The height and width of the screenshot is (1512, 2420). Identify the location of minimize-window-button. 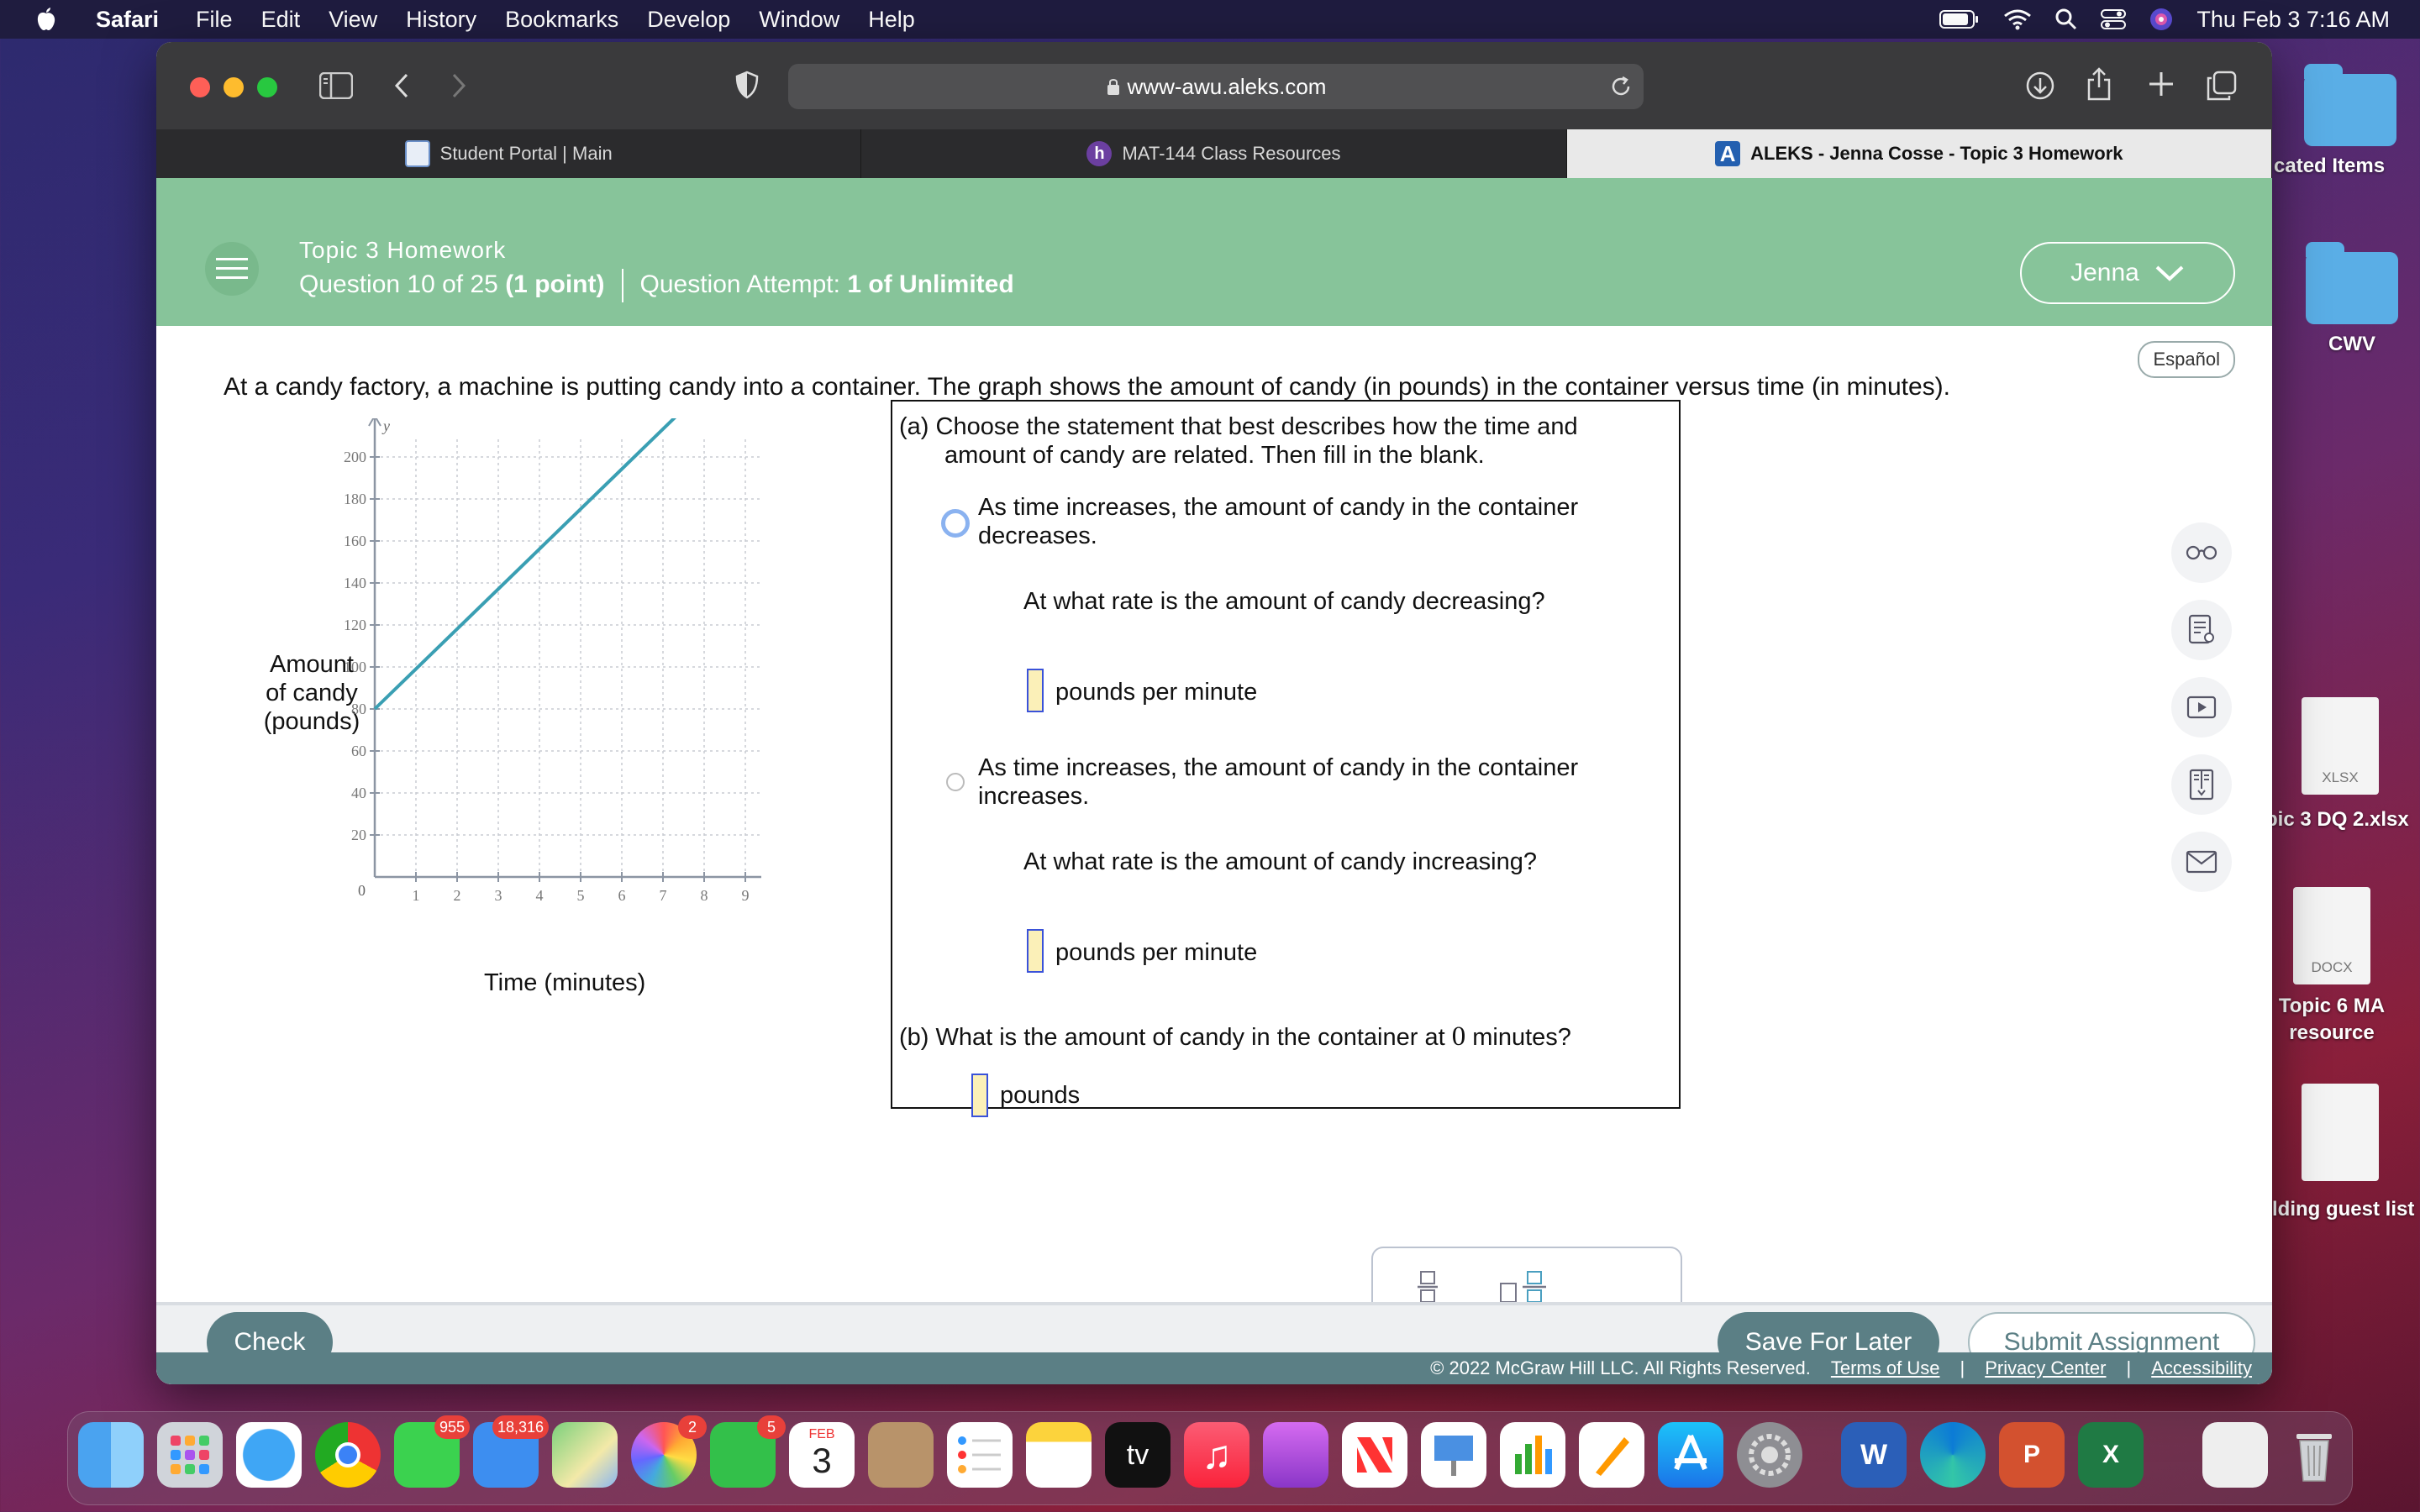
(234, 87).